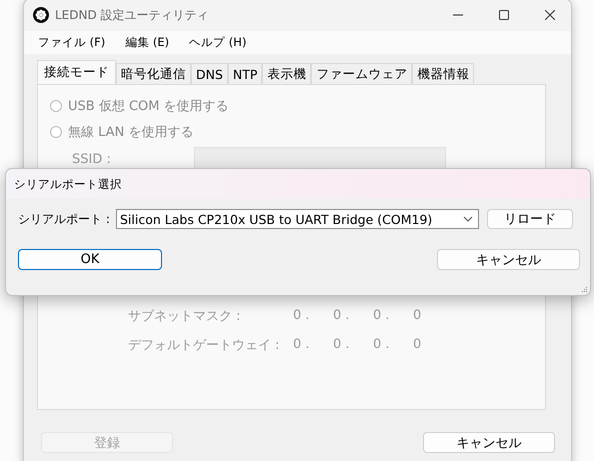 The height and width of the screenshot is (461, 594). What do you see at coordinates (217, 42) in the screenshot?
I see `menu-item: ヘルプ (H)` at bounding box center [217, 42].